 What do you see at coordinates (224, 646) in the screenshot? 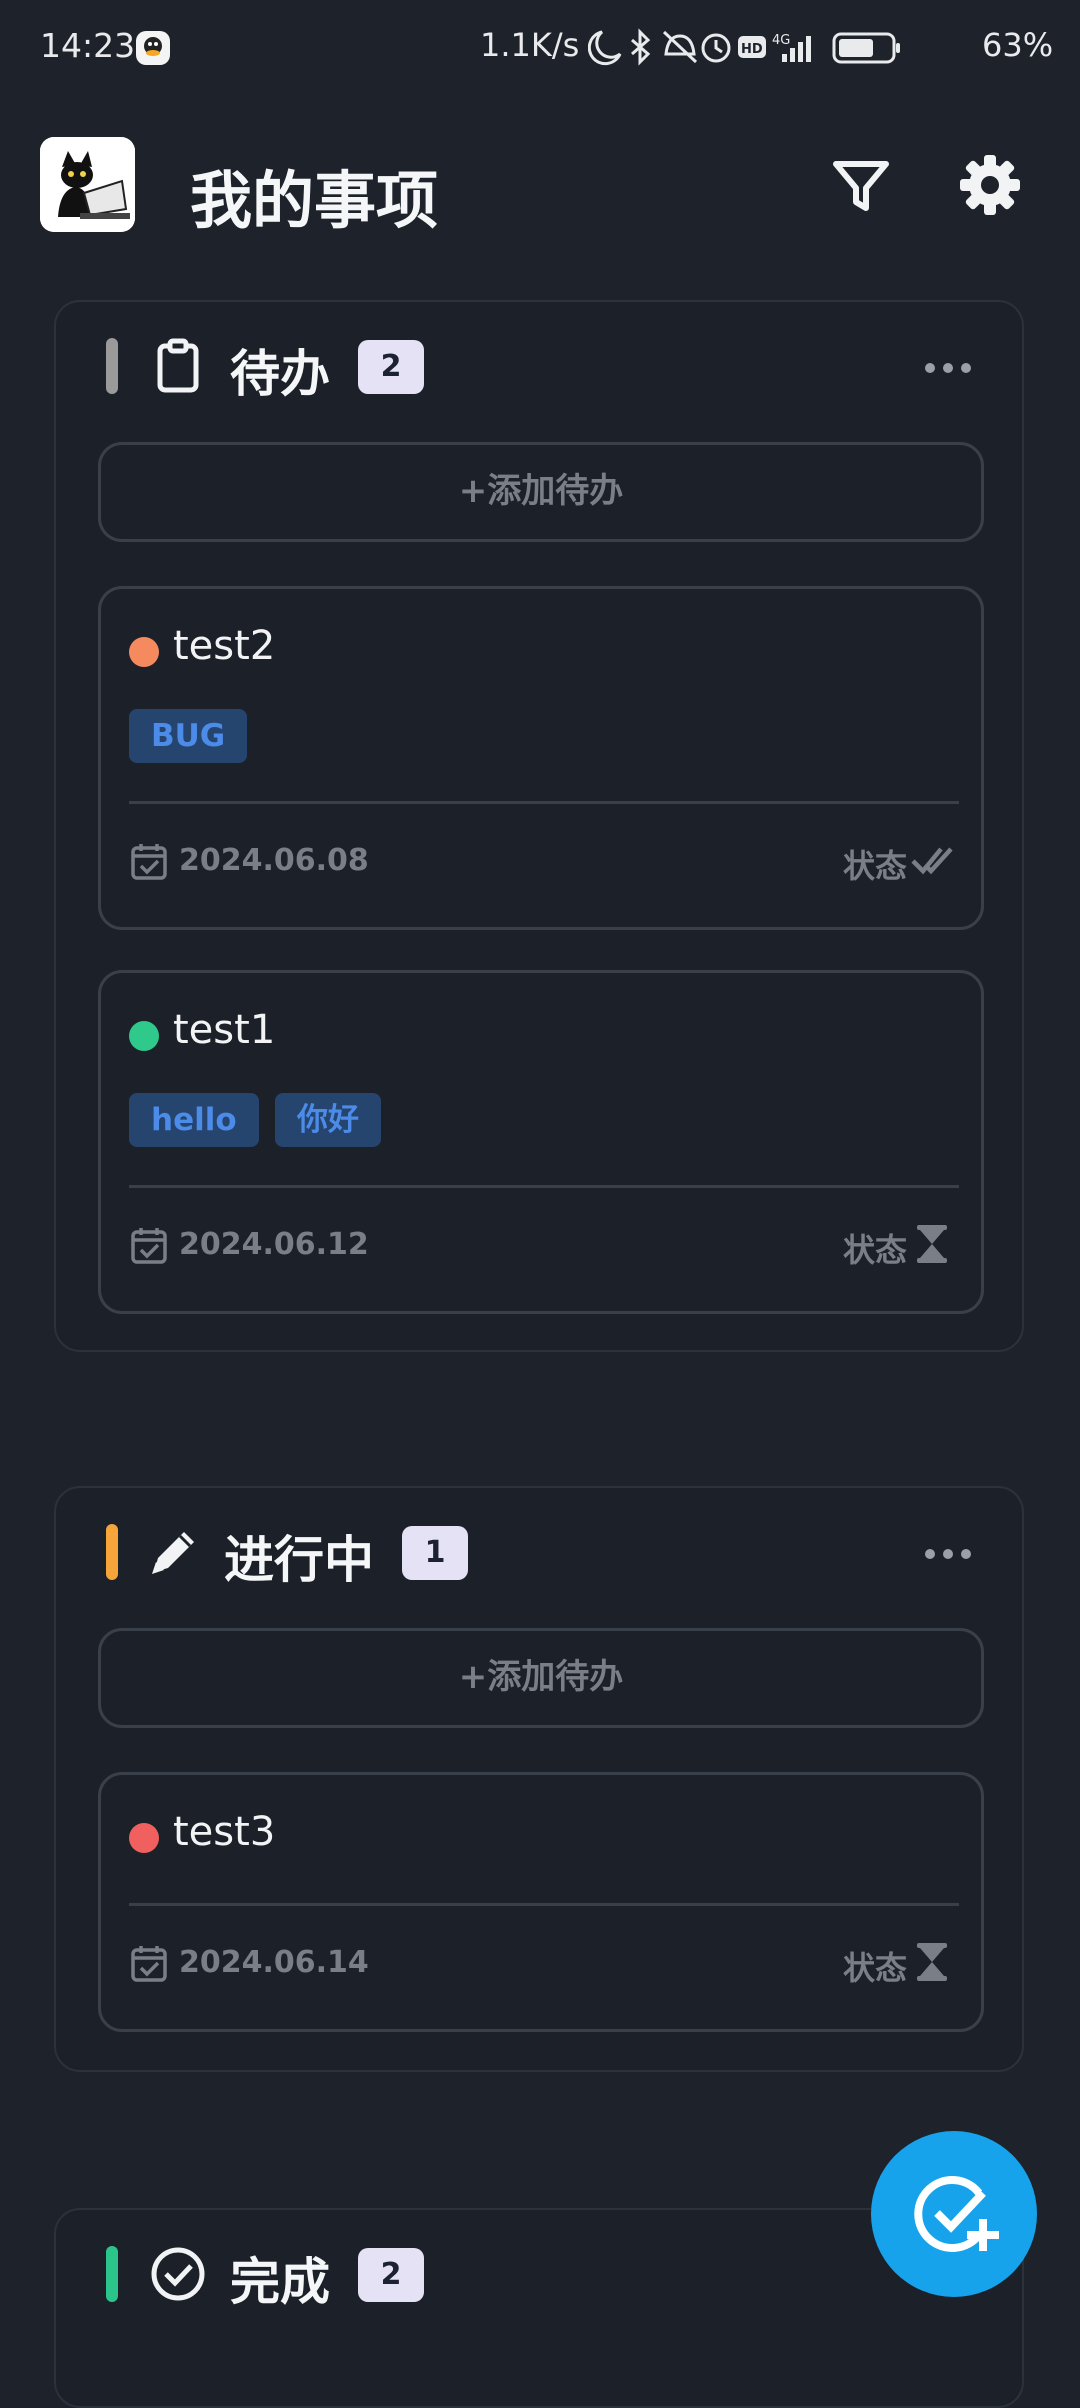
I see `task-title: test2` at bounding box center [224, 646].